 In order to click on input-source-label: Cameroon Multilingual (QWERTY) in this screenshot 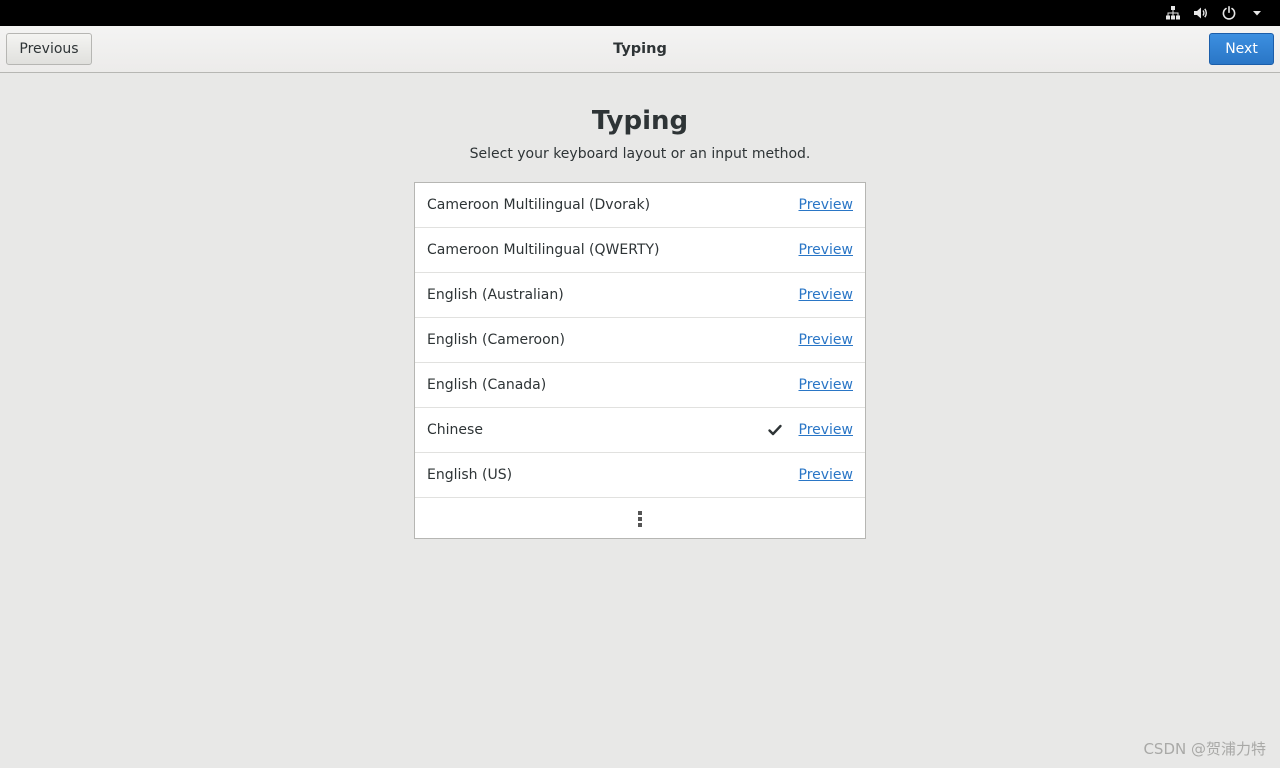, I will do `click(543, 250)`.